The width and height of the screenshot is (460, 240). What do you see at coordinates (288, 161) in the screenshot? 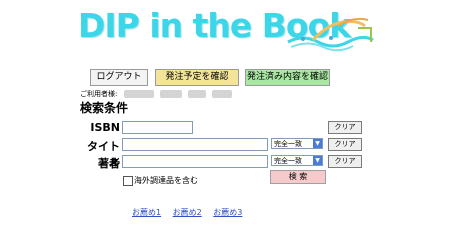
I see `author-match-value: 完全一致` at bounding box center [288, 161].